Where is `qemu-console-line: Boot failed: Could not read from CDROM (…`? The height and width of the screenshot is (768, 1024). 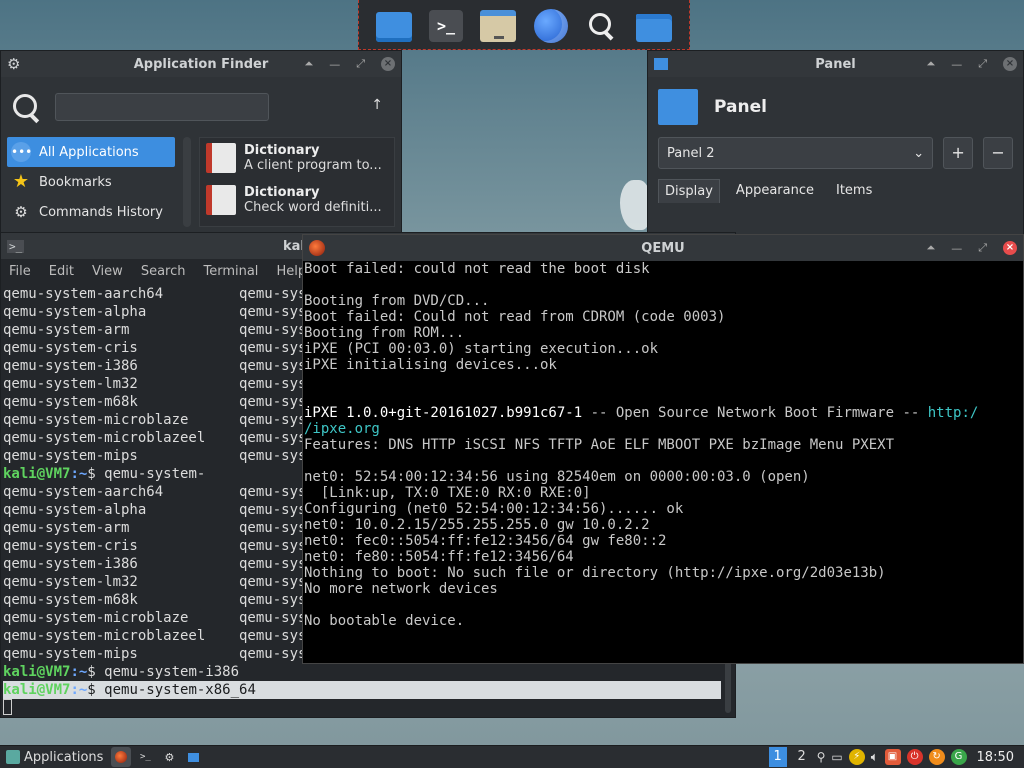 qemu-console-line: Boot failed: Could not read from CDROM (… is located at coordinates (515, 317).